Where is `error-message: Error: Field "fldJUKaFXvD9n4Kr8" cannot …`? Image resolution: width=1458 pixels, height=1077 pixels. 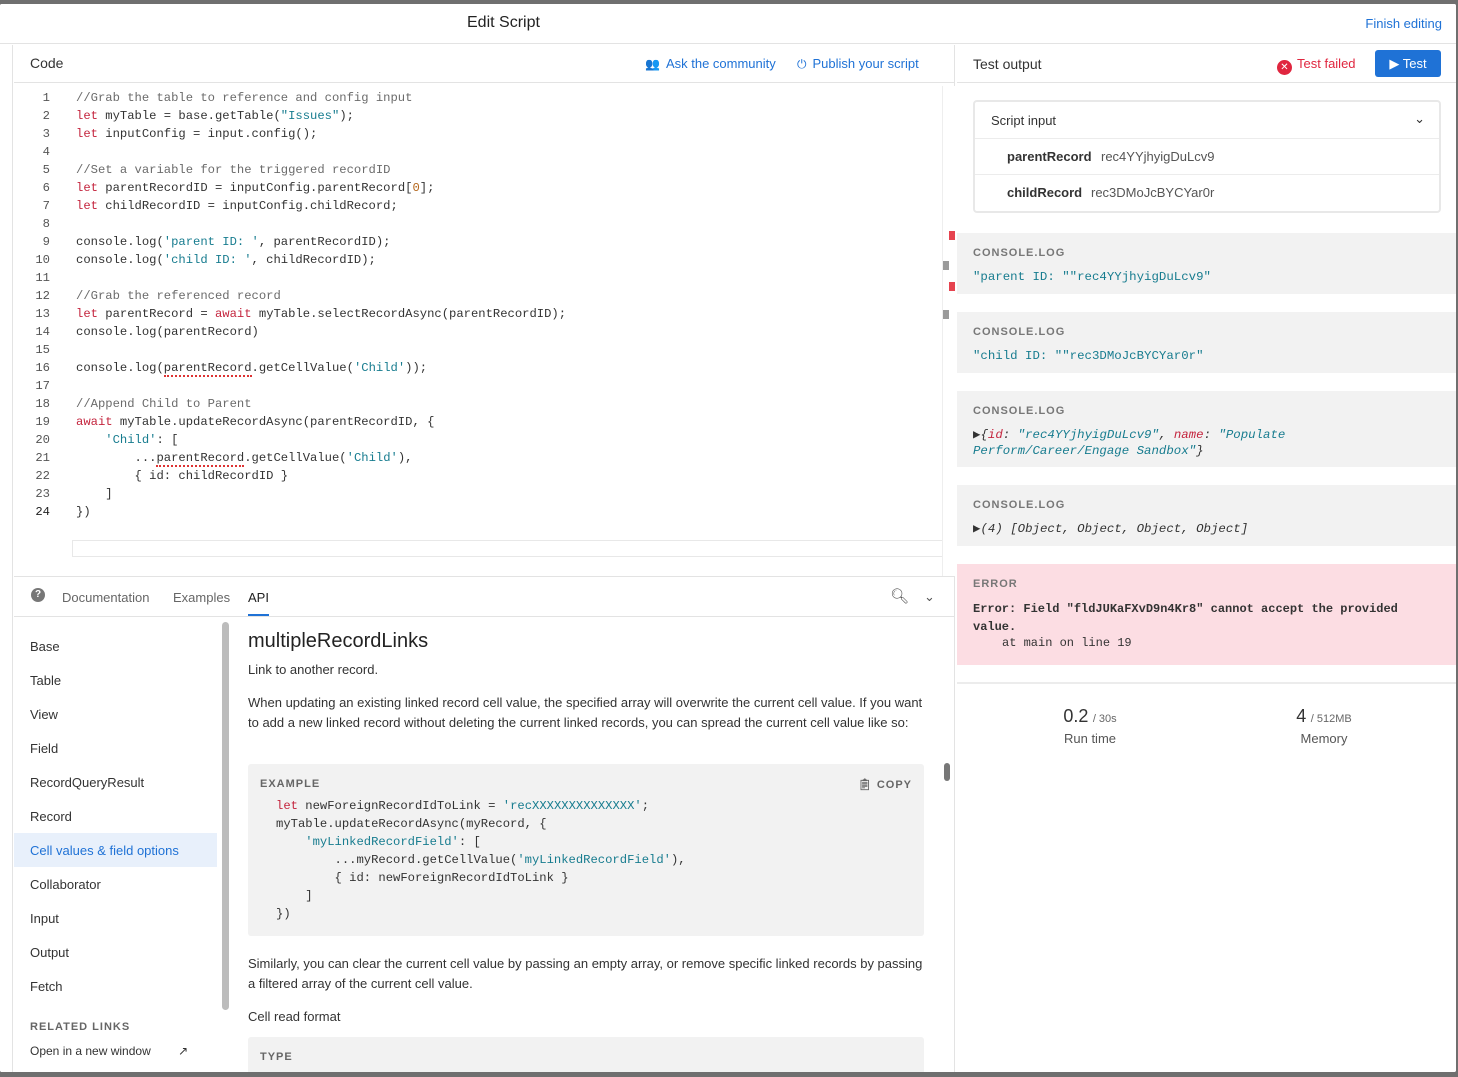 error-message: Error: Field "fldJUKaFXvD9n4Kr8" cannot … is located at coordinates (1185, 618).